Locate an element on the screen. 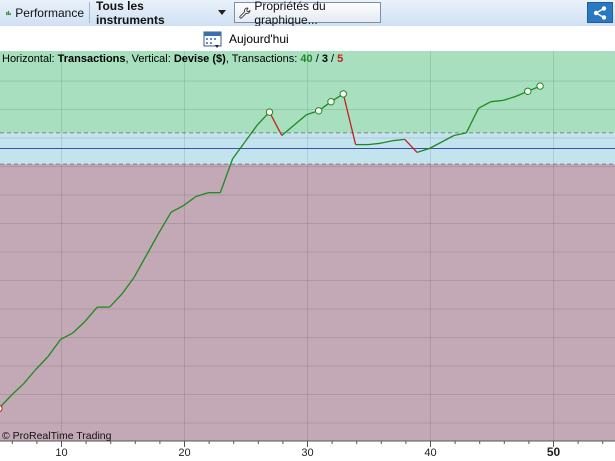 This screenshot has width=615, height=461. x-tick-label: 10 is located at coordinates (61, 453).